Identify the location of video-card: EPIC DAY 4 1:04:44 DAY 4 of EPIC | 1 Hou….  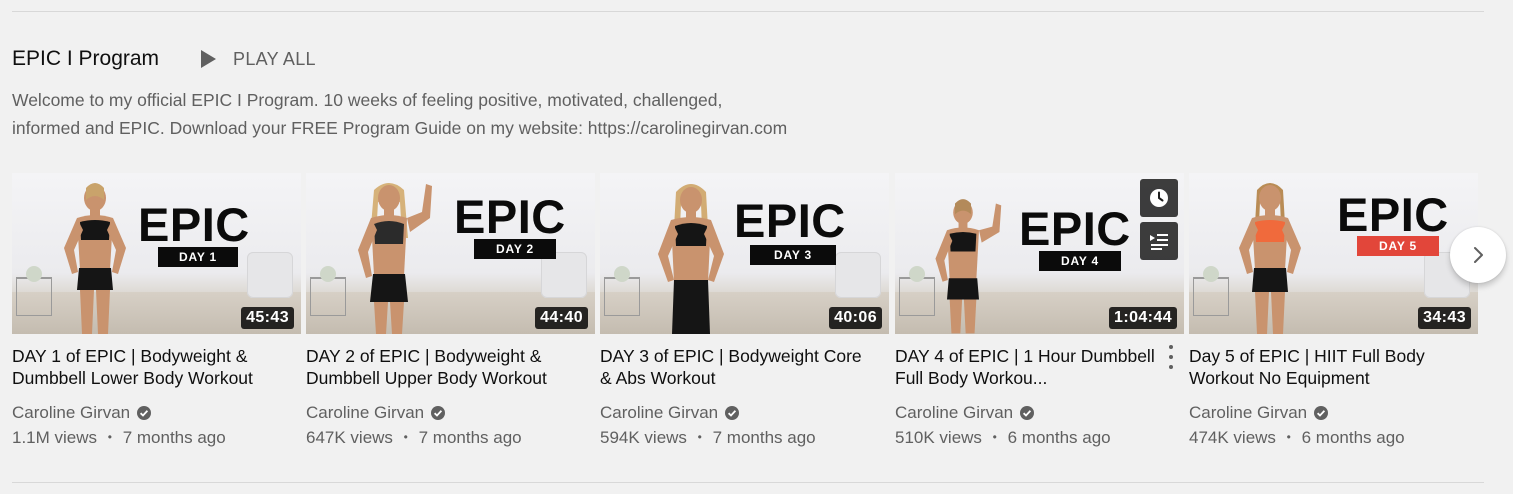
(1039, 311).